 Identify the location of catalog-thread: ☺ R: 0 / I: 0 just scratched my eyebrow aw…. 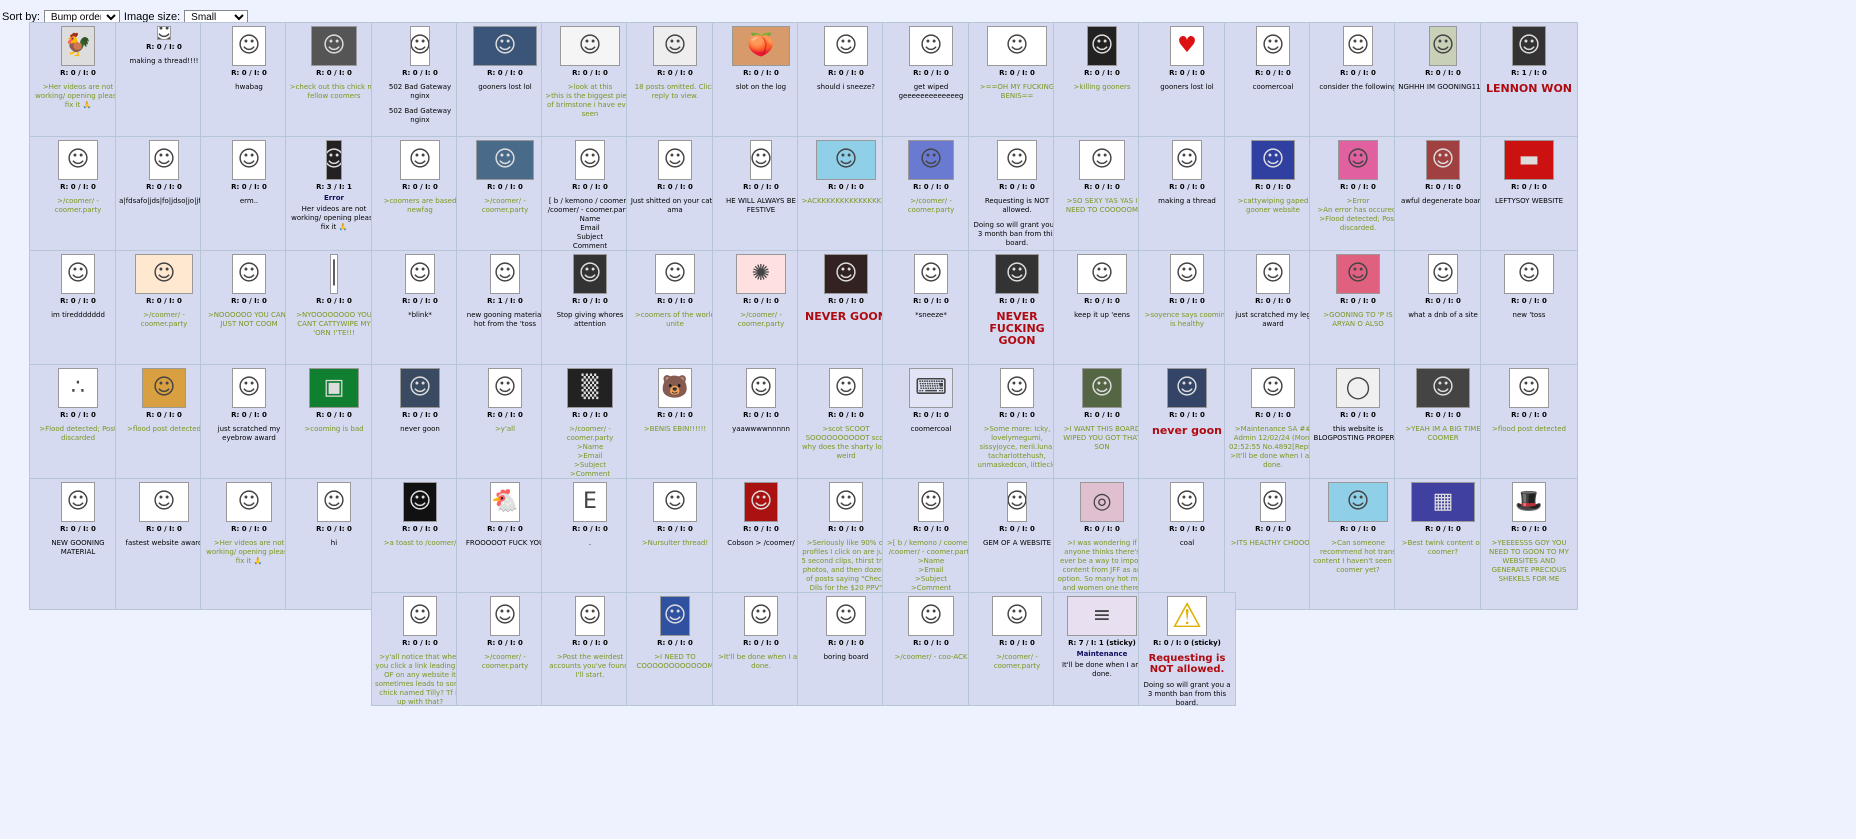
(249, 430).